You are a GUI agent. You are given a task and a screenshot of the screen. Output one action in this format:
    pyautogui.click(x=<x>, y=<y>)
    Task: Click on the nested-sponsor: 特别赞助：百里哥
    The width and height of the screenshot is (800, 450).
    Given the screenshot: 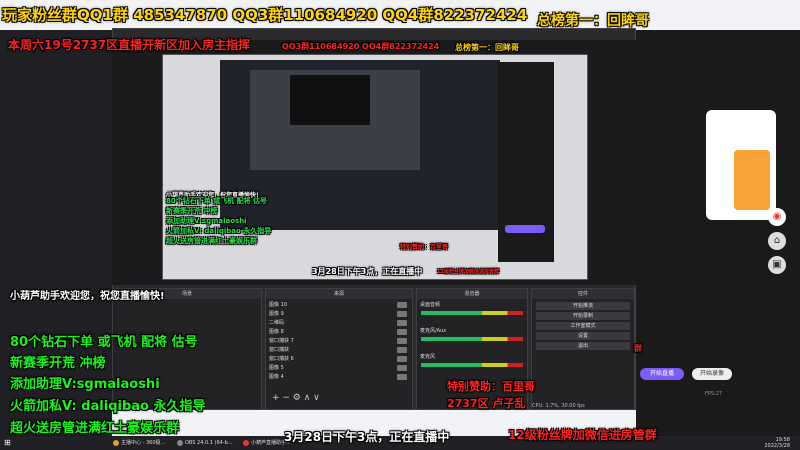 What is the action you would take?
    pyautogui.click(x=424, y=247)
    